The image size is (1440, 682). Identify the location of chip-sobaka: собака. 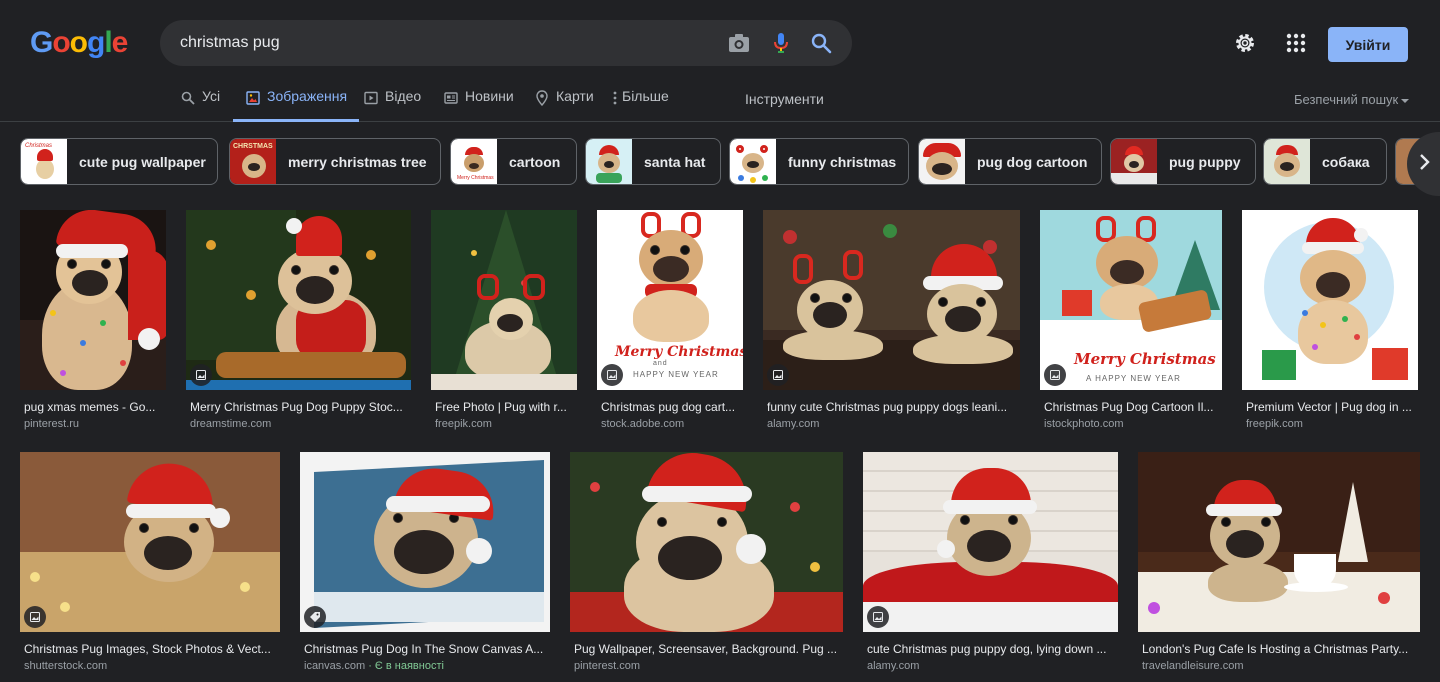
(1325, 161).